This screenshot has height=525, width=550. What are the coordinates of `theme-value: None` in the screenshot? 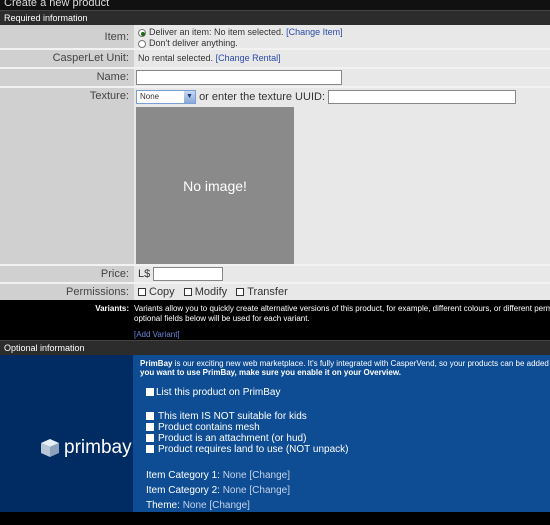 It's located at (194, 505).